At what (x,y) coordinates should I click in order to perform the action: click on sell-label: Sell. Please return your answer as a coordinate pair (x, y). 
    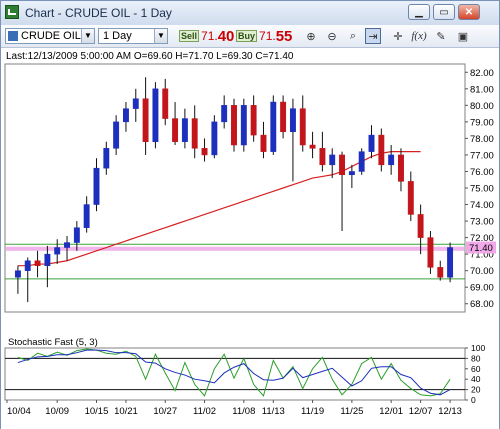
    Looking at the image, I should click on (189, 36).